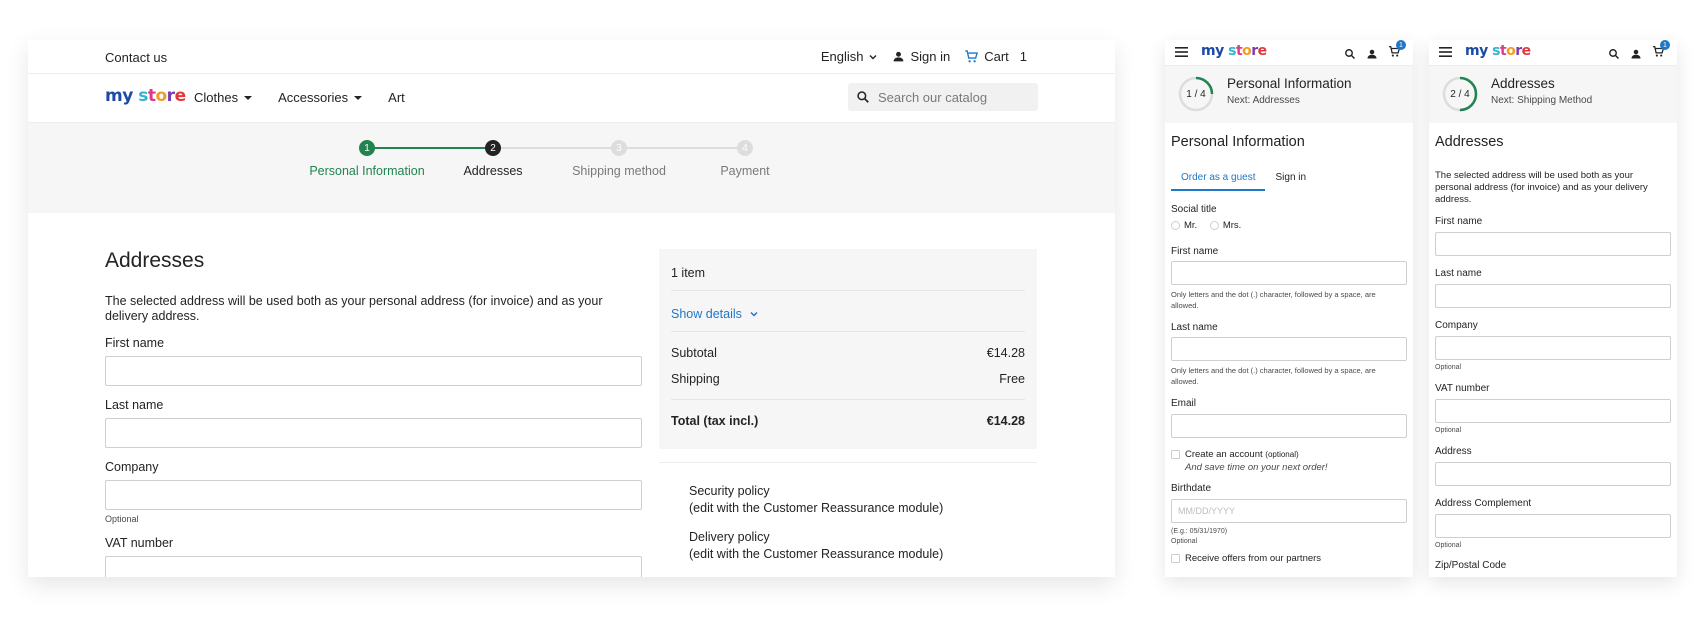  Describe the element at coordinates (1290, 178) in the screenshot. I see `tab-sign-in: Sign in` at that location.